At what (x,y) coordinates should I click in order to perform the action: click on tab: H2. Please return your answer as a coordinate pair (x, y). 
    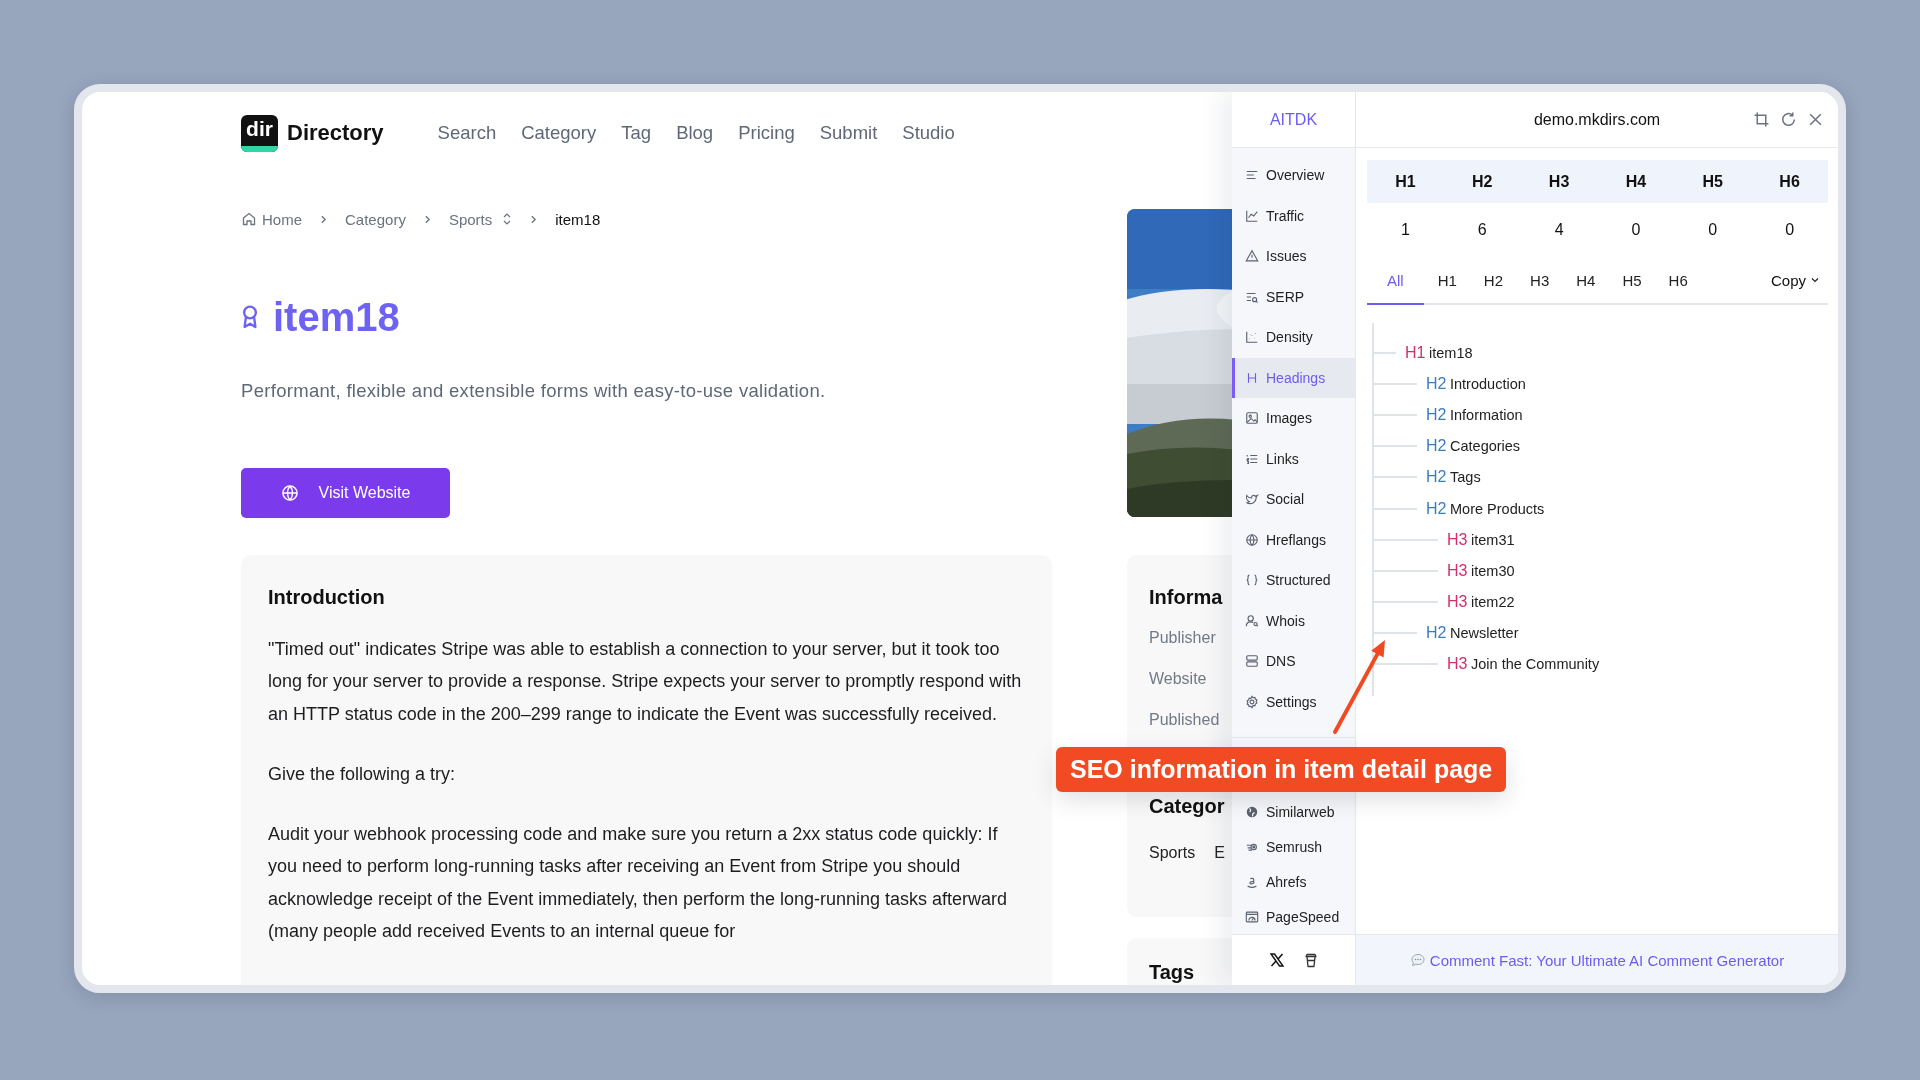
    Looking at the image, I should click on (1493, 281).